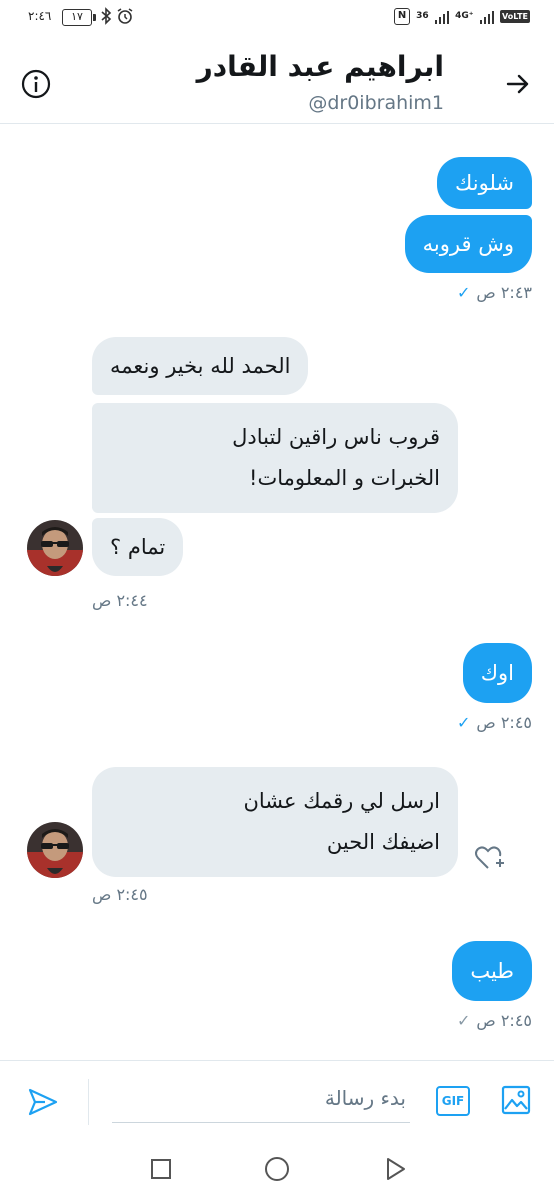 This screenshot has height=1200, width=554. What do you see at coordinates (422, 16) in the screenshot?
I see `network-3g-label: 36` at bounding box center [422, 16].